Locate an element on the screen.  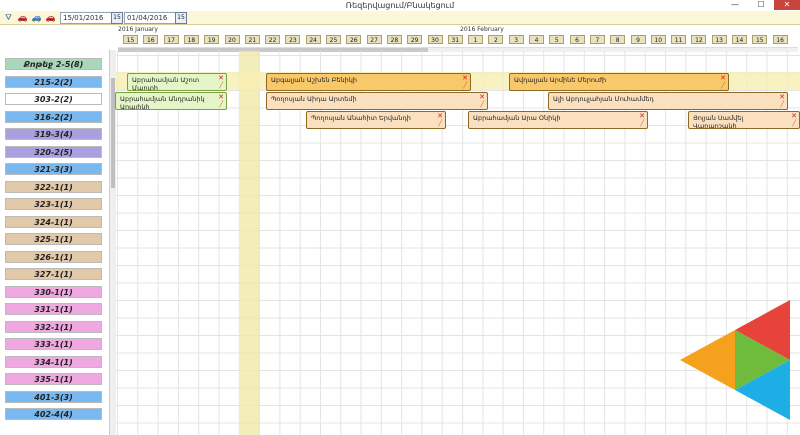
room-item: 316-2(2) is located at coordinates (53, 116).